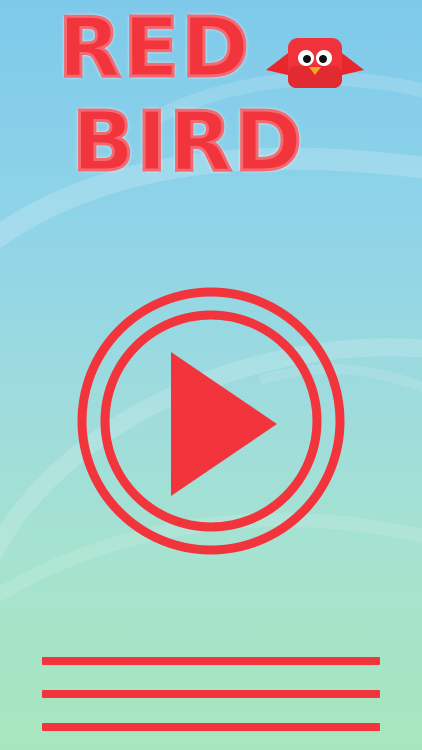  Describe the element at coordinates (315, 63) in the screenshot. I see `red-bird-icon` at that location.